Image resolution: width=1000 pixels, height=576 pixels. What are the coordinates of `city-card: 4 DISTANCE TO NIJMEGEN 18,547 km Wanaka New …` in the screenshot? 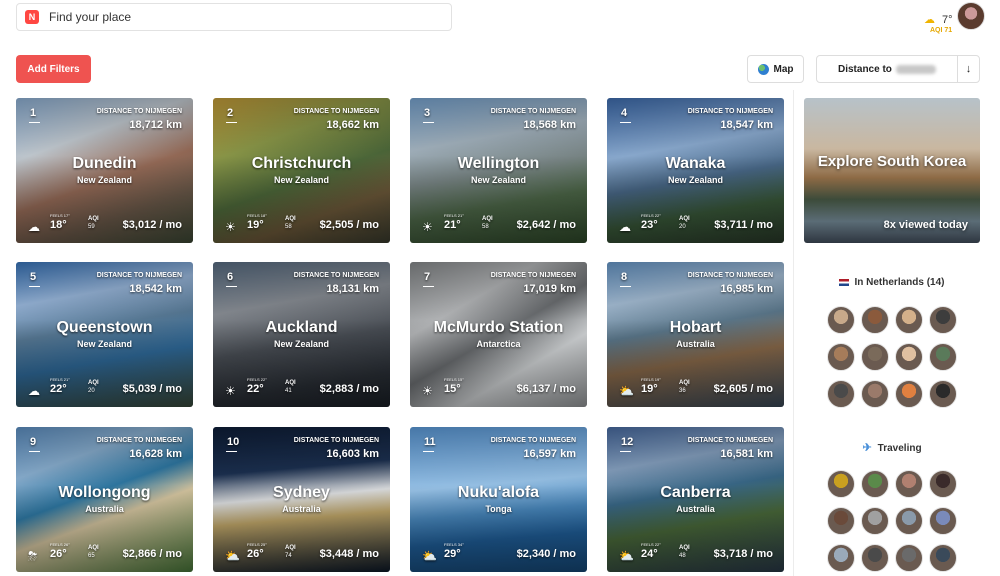 It's located at (695, 170).